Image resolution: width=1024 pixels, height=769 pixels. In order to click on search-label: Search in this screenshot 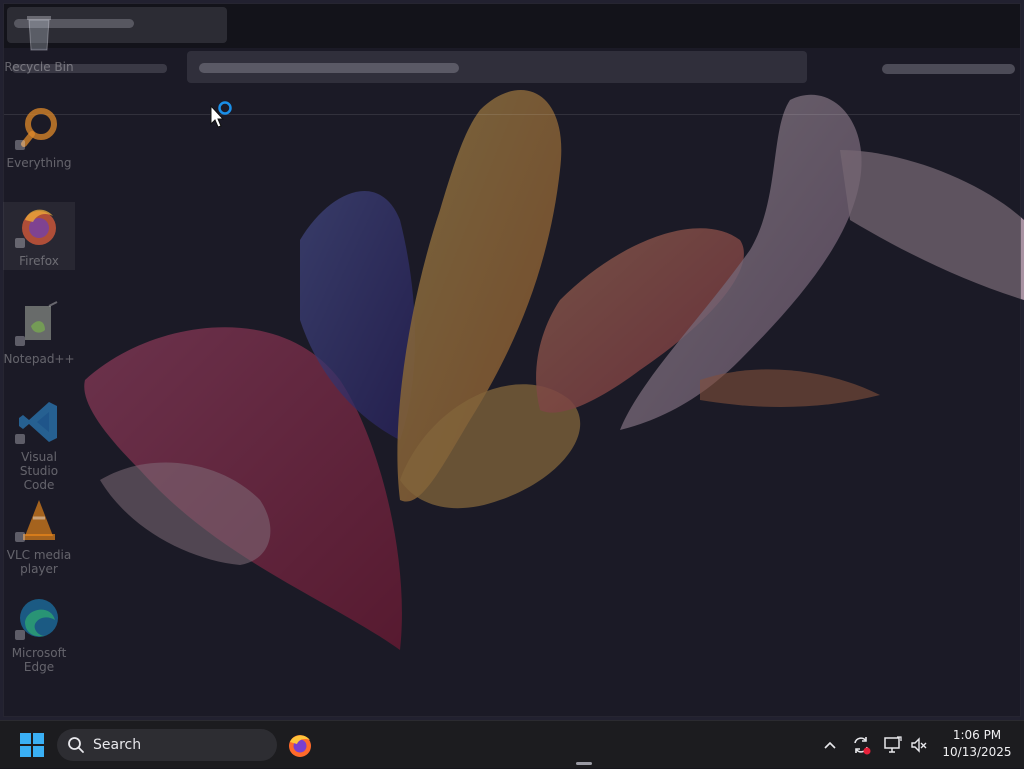, I will do `click(117, 745)`.